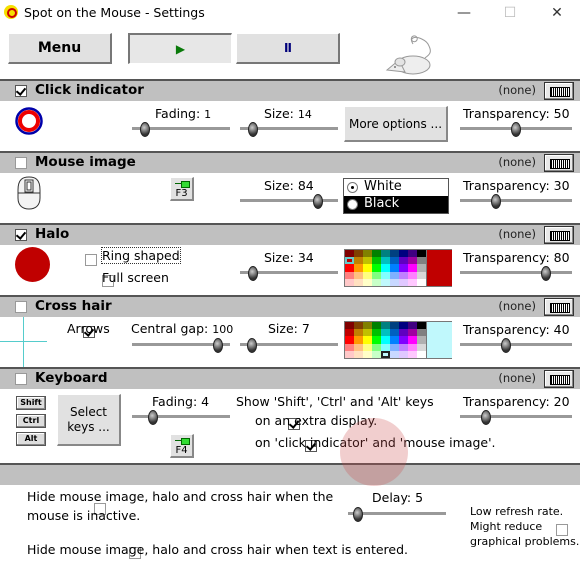  Describe the element at coordinates (60, 48) in the screenshot. I see `menu-button: Menu` at that location.